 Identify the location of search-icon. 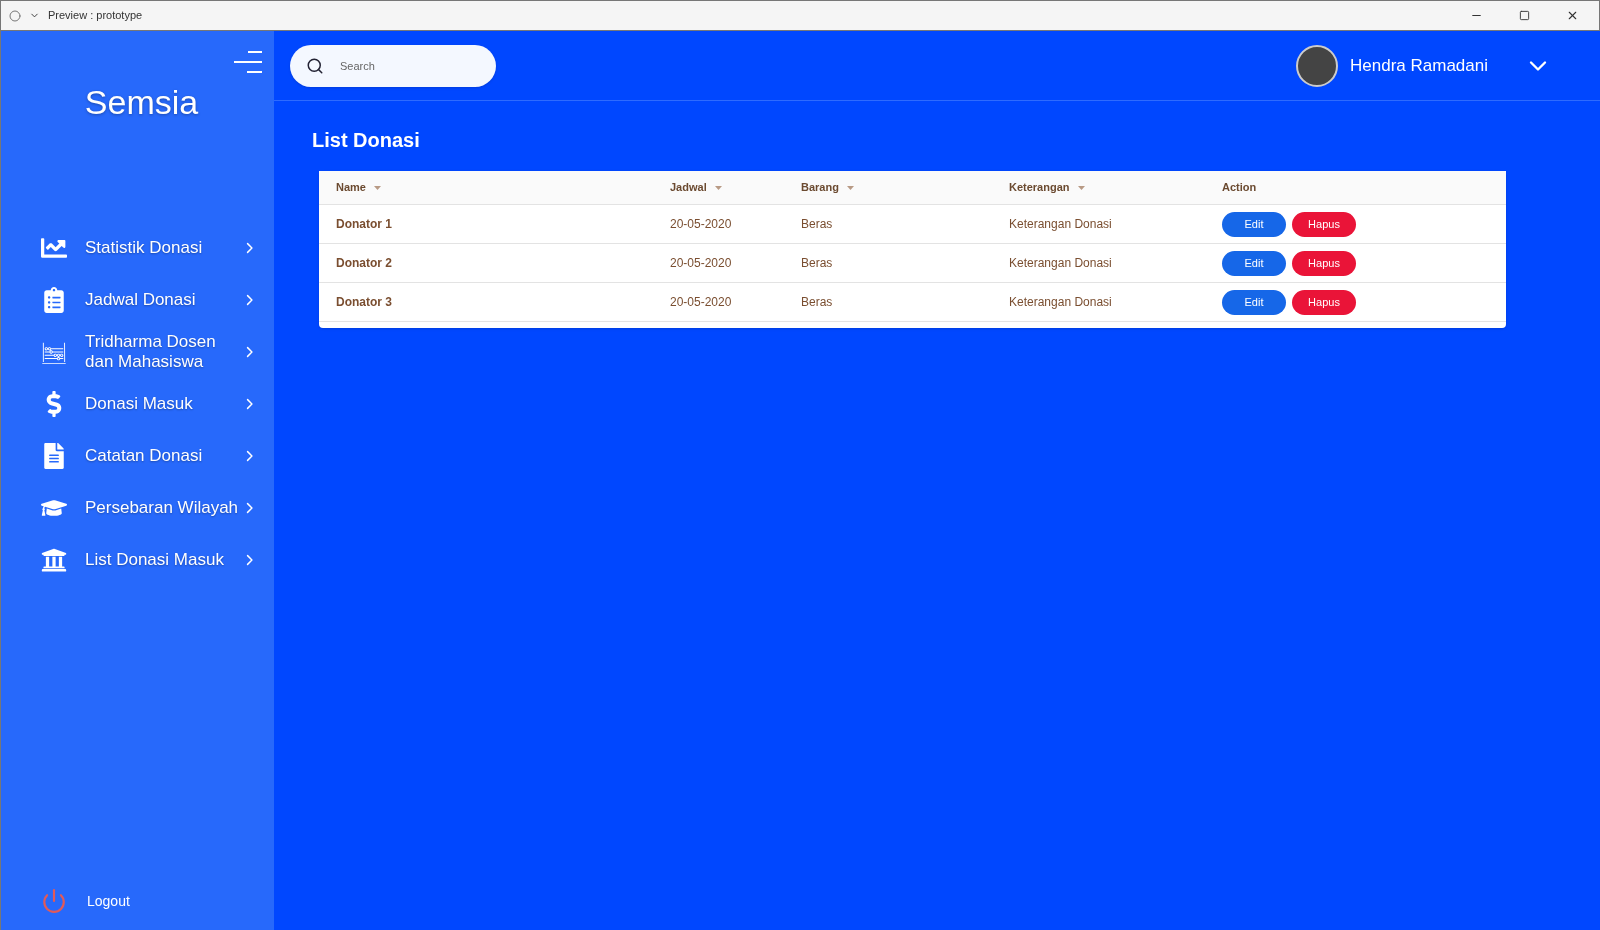
(315, 65).